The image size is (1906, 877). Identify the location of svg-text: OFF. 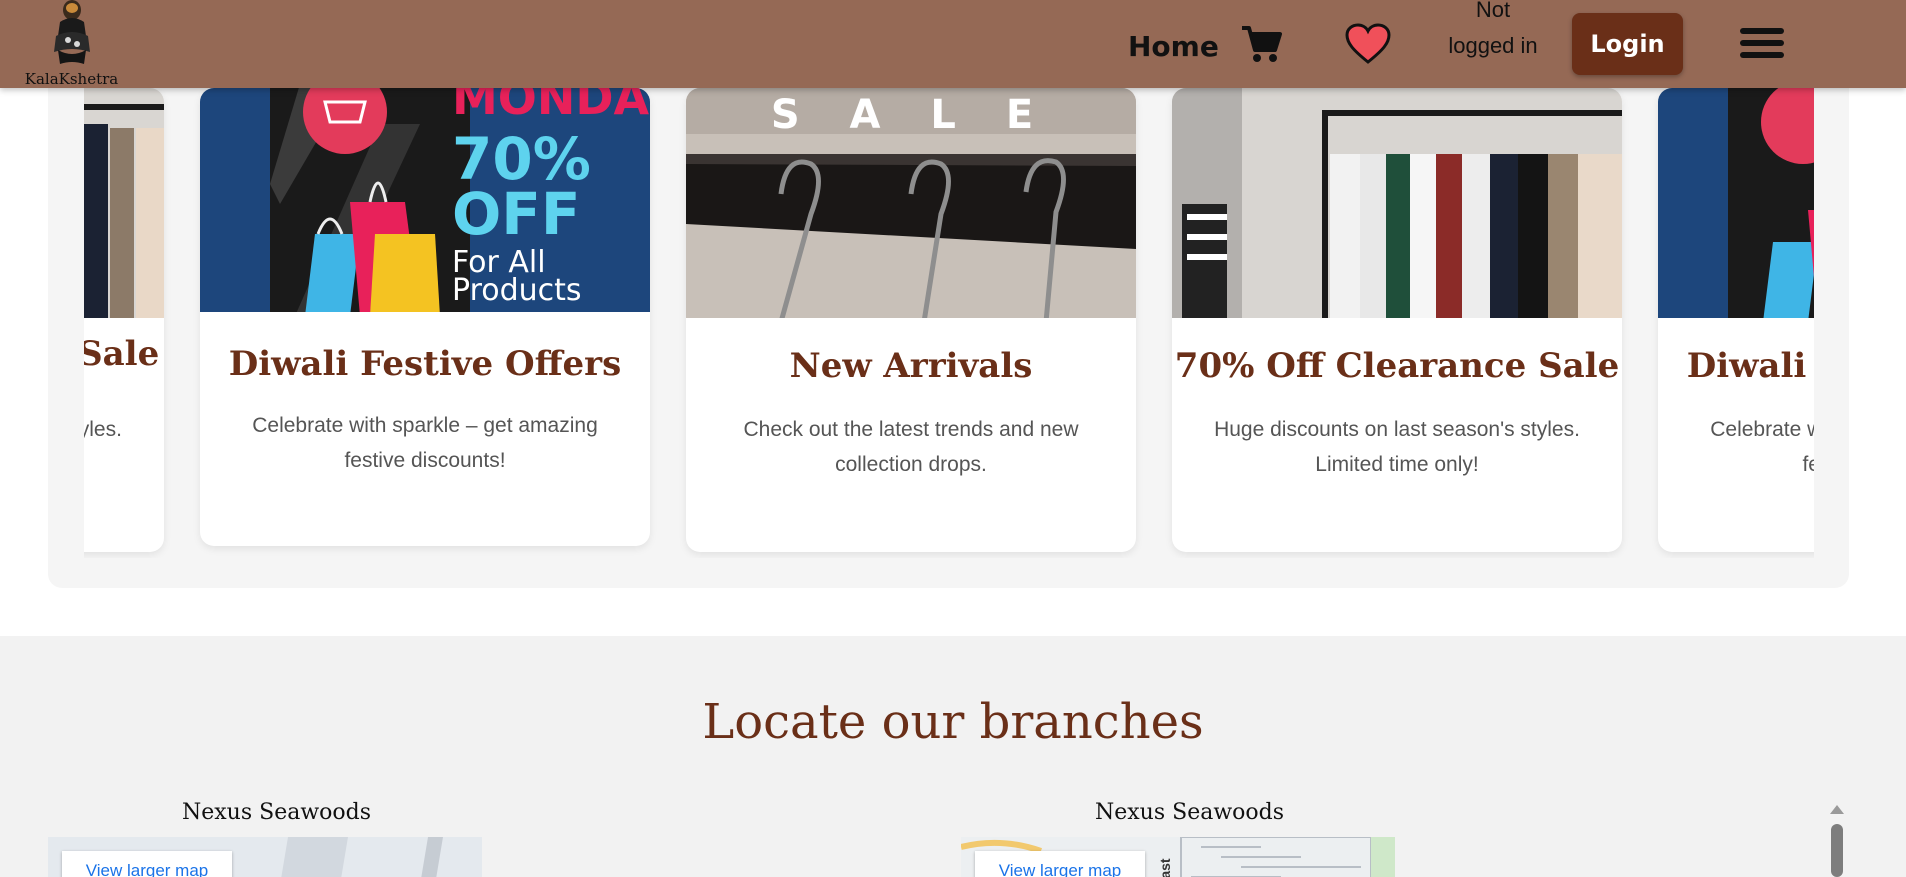
(516, 214).